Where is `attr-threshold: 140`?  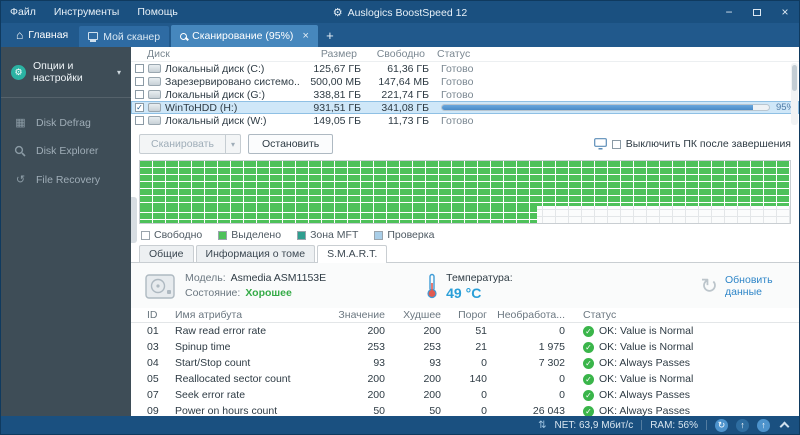
attr-threshold: 140 is located at coordinates (478, 379).